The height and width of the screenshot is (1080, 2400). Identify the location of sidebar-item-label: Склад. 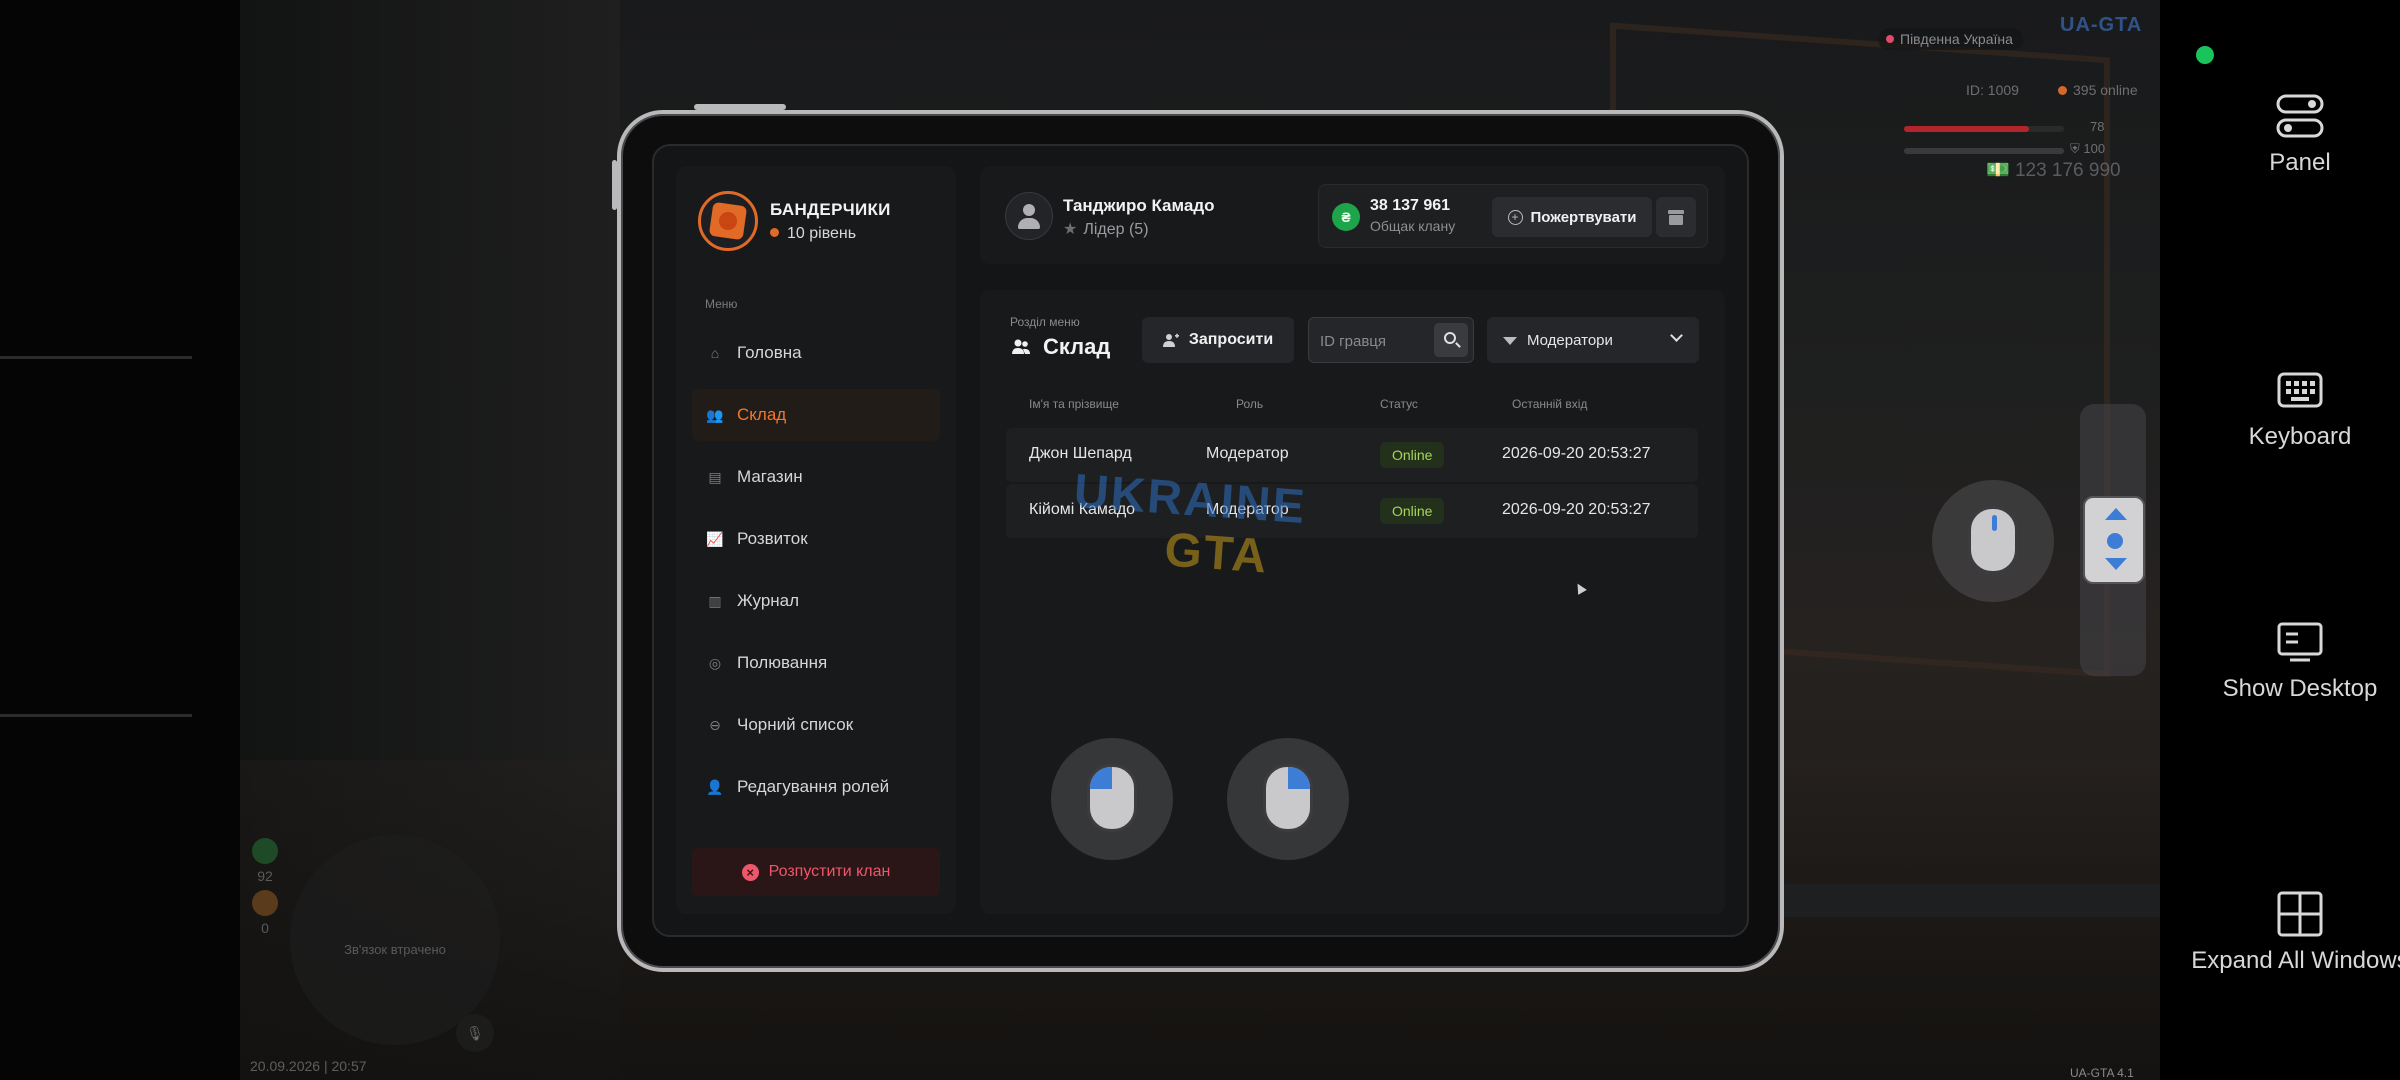
(762, 414).